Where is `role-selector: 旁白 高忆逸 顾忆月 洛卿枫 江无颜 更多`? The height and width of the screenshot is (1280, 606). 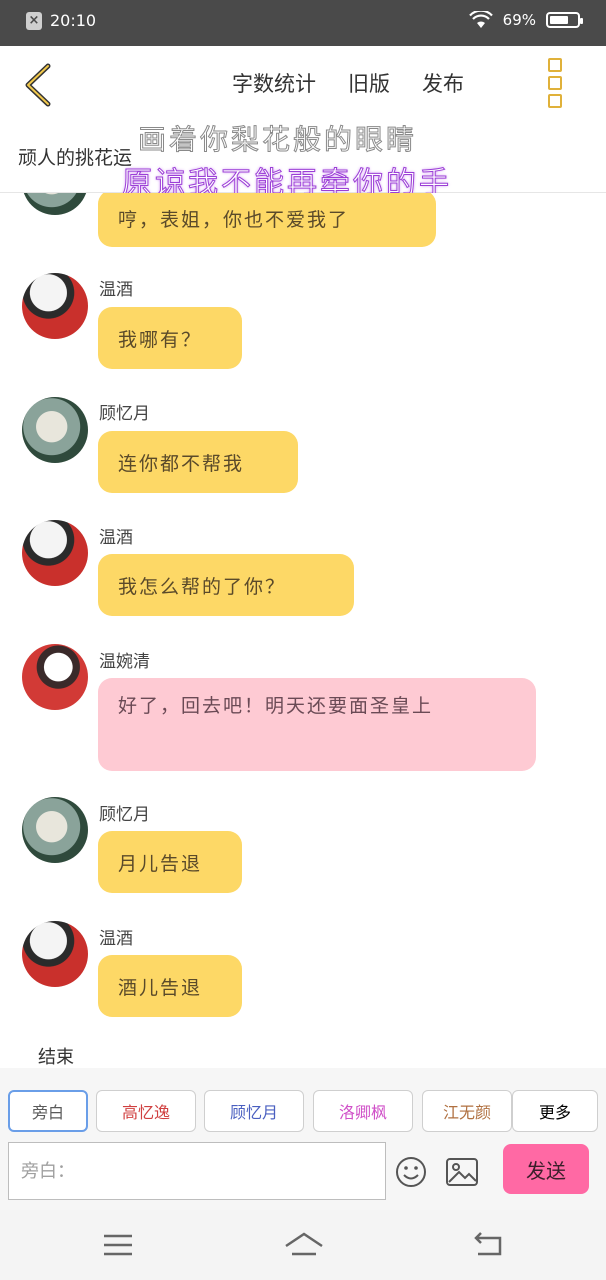
role-selector: 旁白 高忆逸 顾忆月 洛卿枫 江无颜 更多 is located at coordinates (303, 1113).